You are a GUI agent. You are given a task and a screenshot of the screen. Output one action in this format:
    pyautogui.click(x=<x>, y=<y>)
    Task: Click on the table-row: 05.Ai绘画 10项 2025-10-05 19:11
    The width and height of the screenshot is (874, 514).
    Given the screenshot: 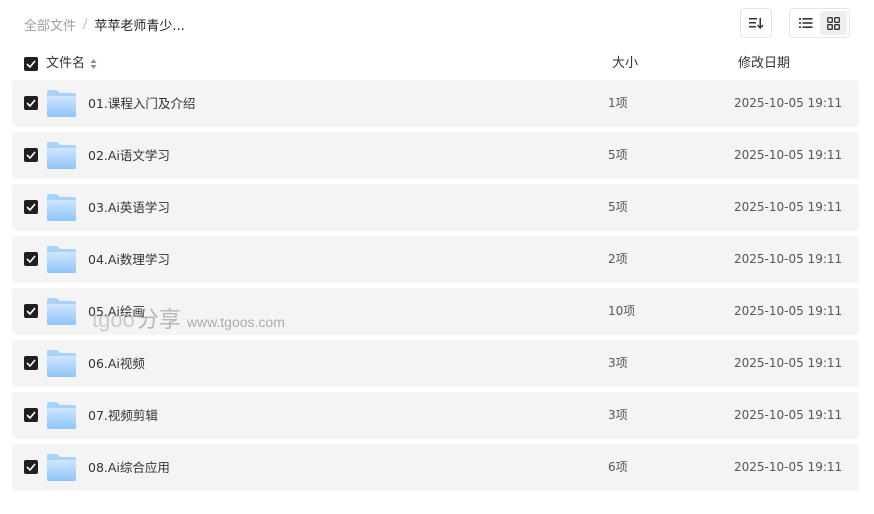 What is the action you would take?
    pyautogui.click(x=435, y=311)
    